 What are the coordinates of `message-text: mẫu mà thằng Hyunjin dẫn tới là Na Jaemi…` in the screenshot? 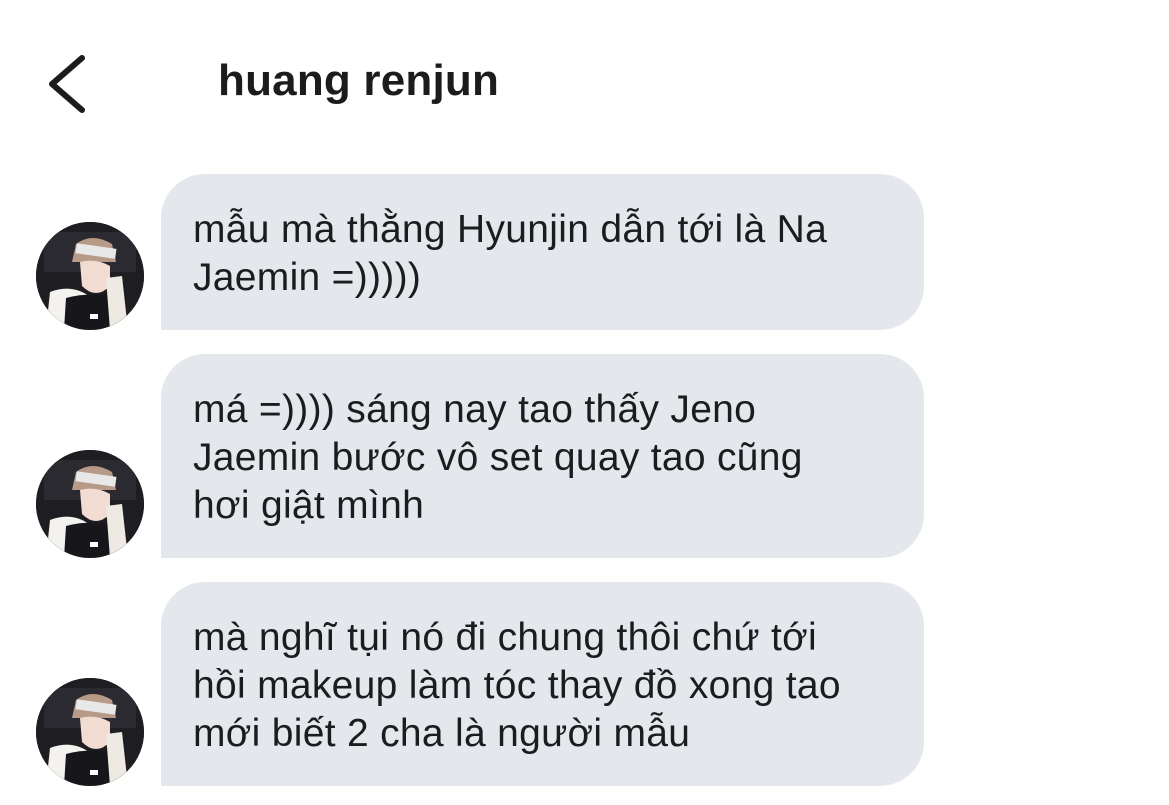 It's located at (510, 253).